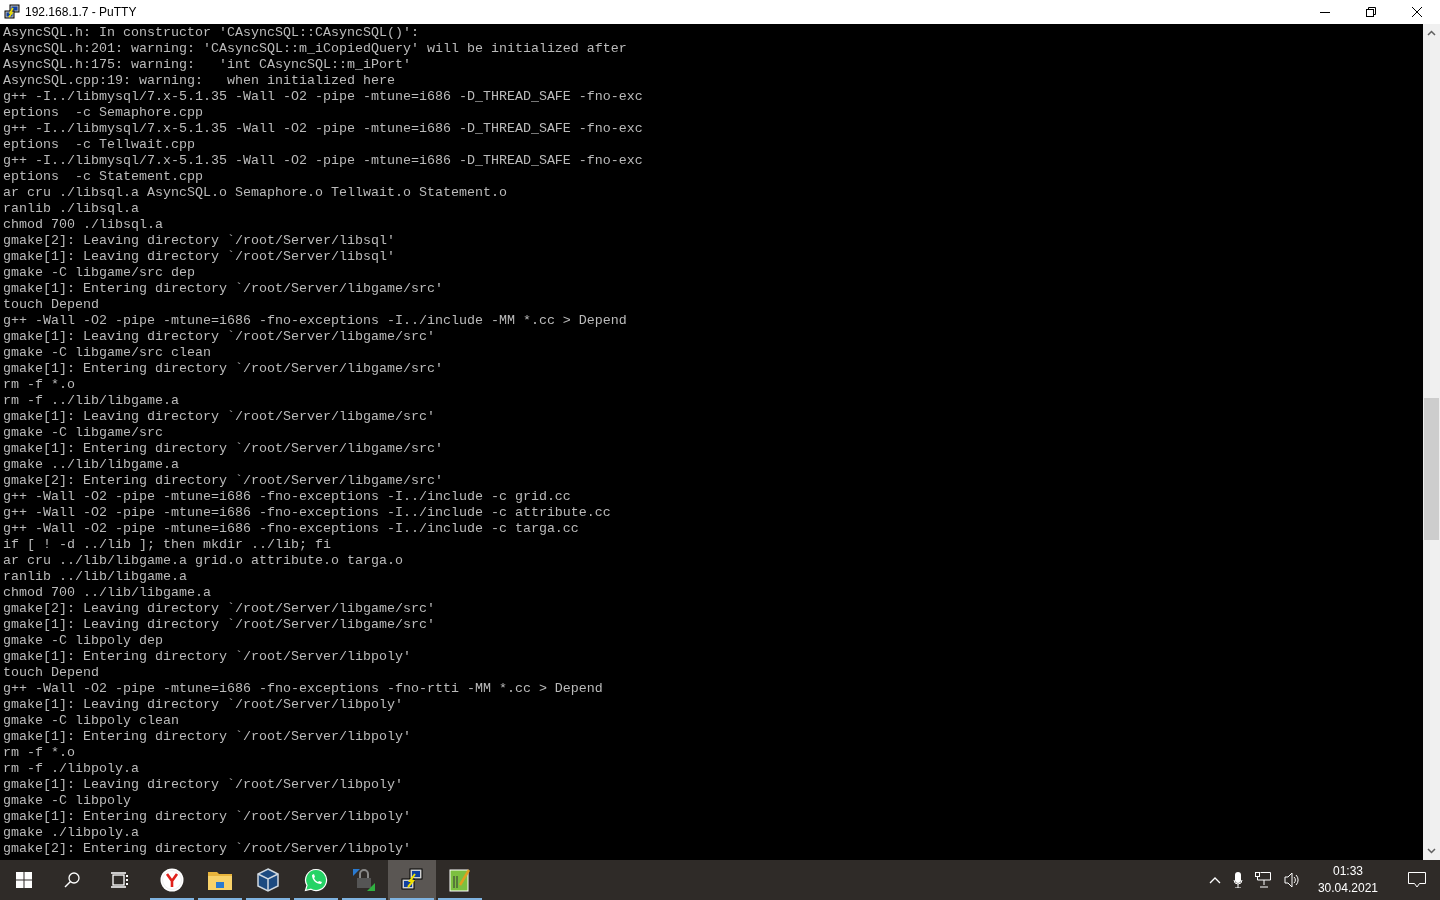 Image resolution: width=1440 pixels, height=900 pixels. What do you see at coordinates (220, 880) in the screenshot?
I see `folder-icon` at bounding box center [220, 880].